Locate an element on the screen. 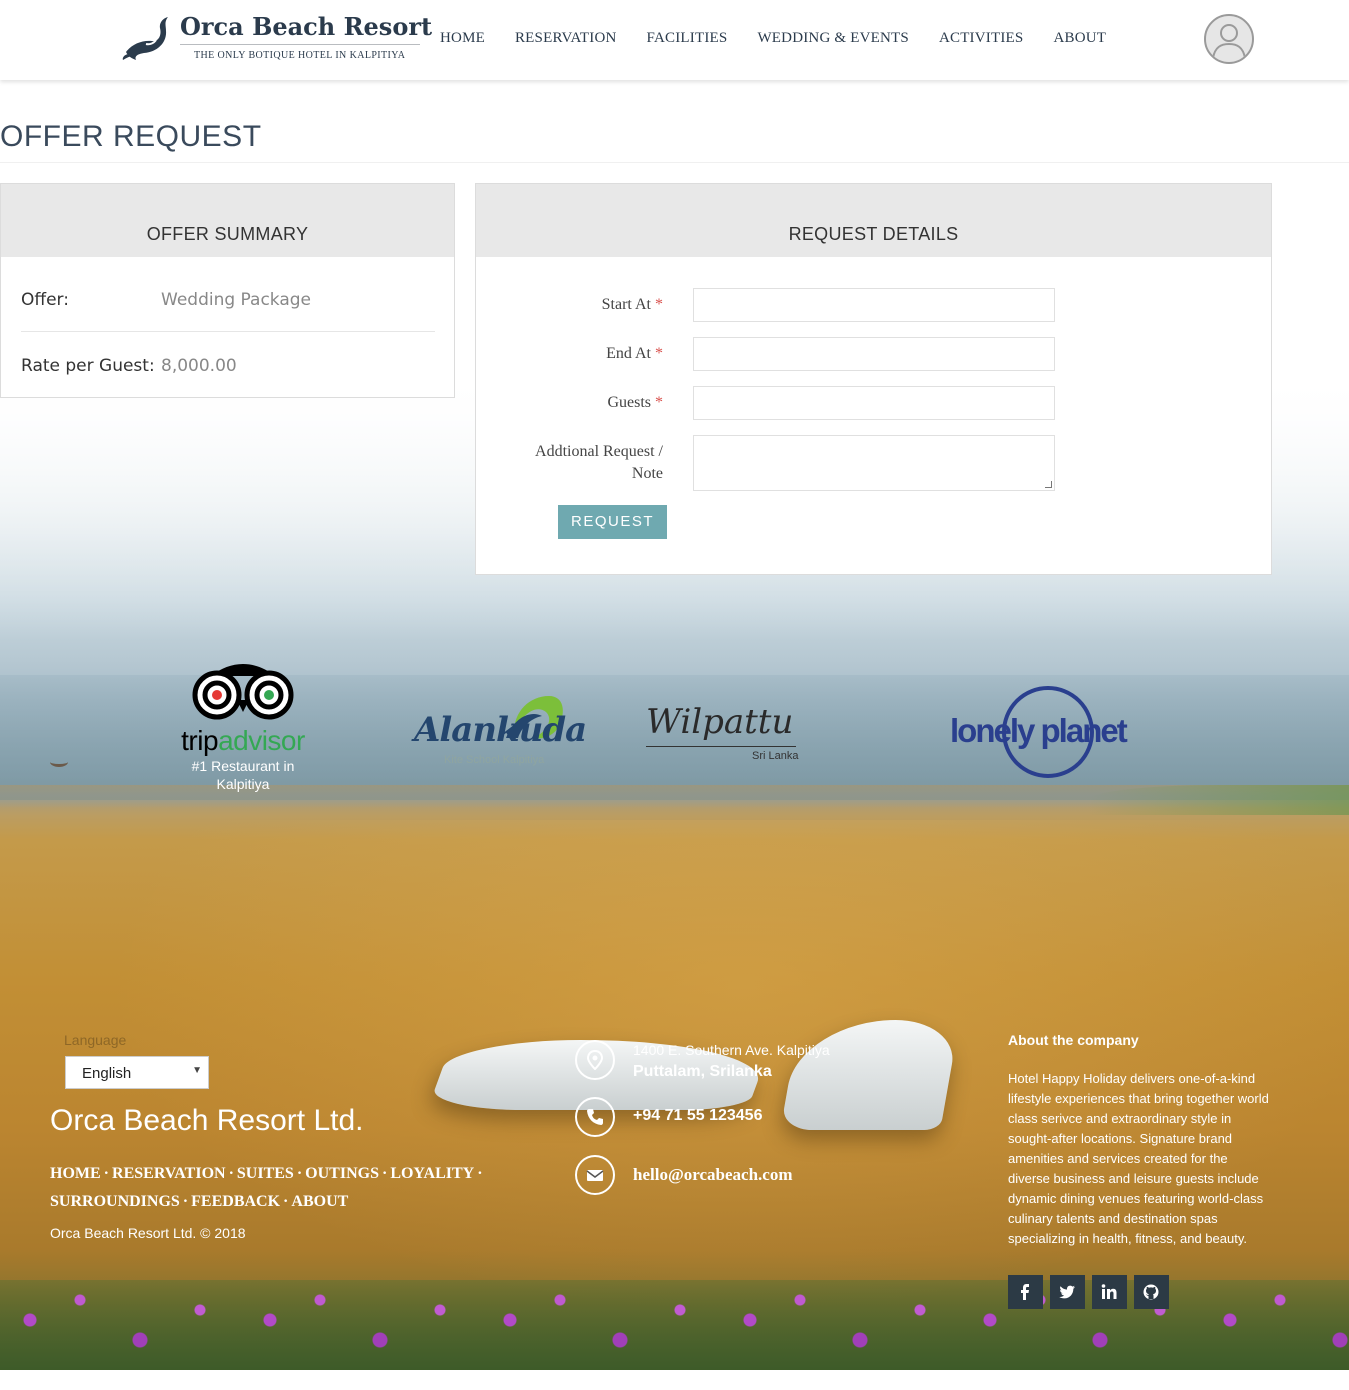 The width and height of the screenshot is (1349, 1390). orca-logo-icon is located at coordinates (145, 38).